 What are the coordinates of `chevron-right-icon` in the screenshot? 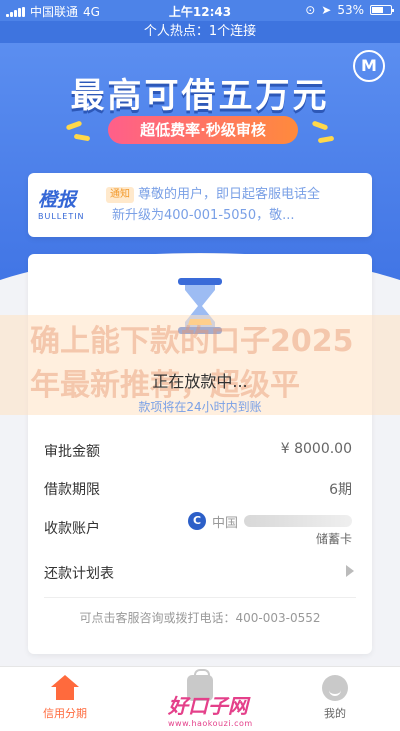 It's located at (350, 571).